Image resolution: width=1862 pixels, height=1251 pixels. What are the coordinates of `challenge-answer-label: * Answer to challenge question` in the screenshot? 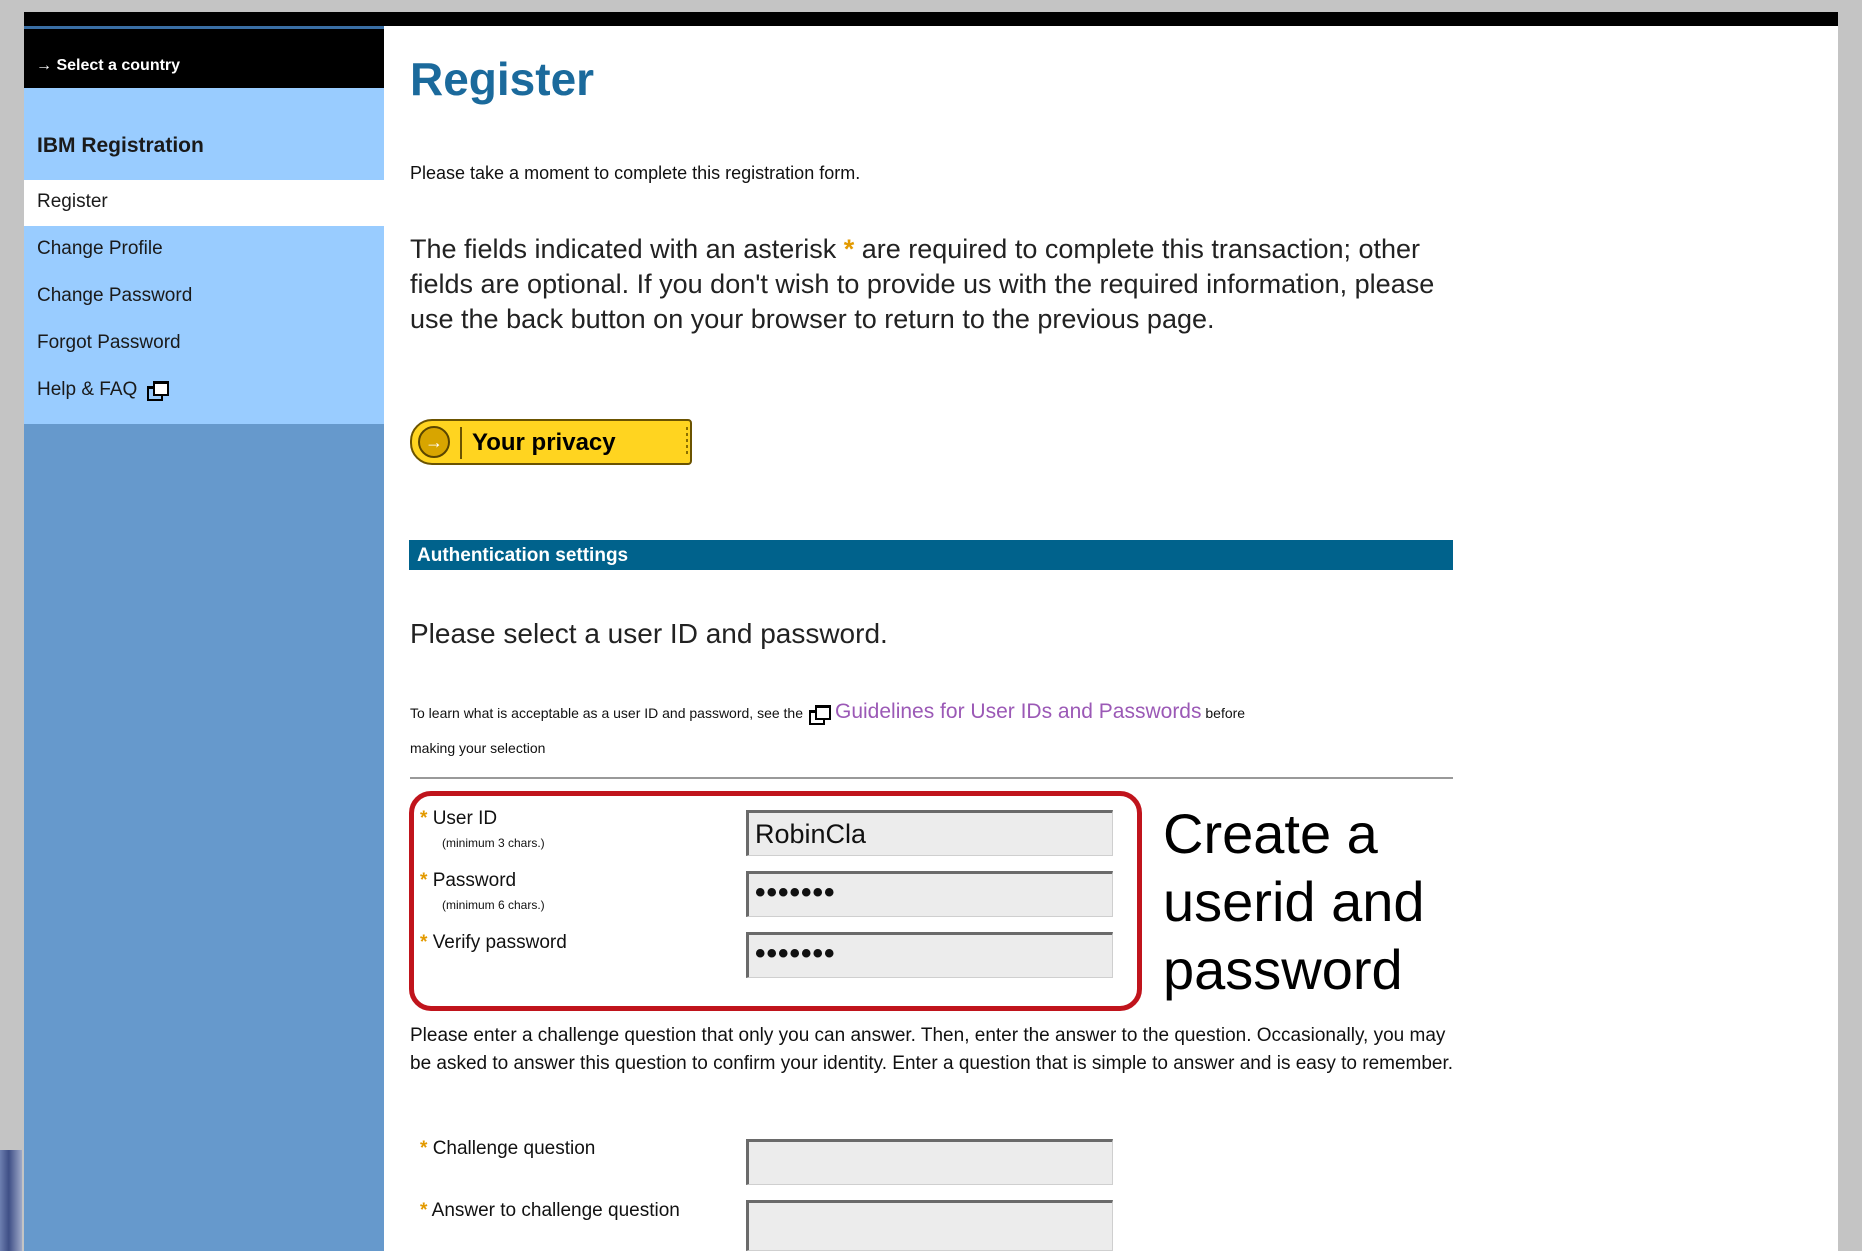 It's located at (550, 1211).